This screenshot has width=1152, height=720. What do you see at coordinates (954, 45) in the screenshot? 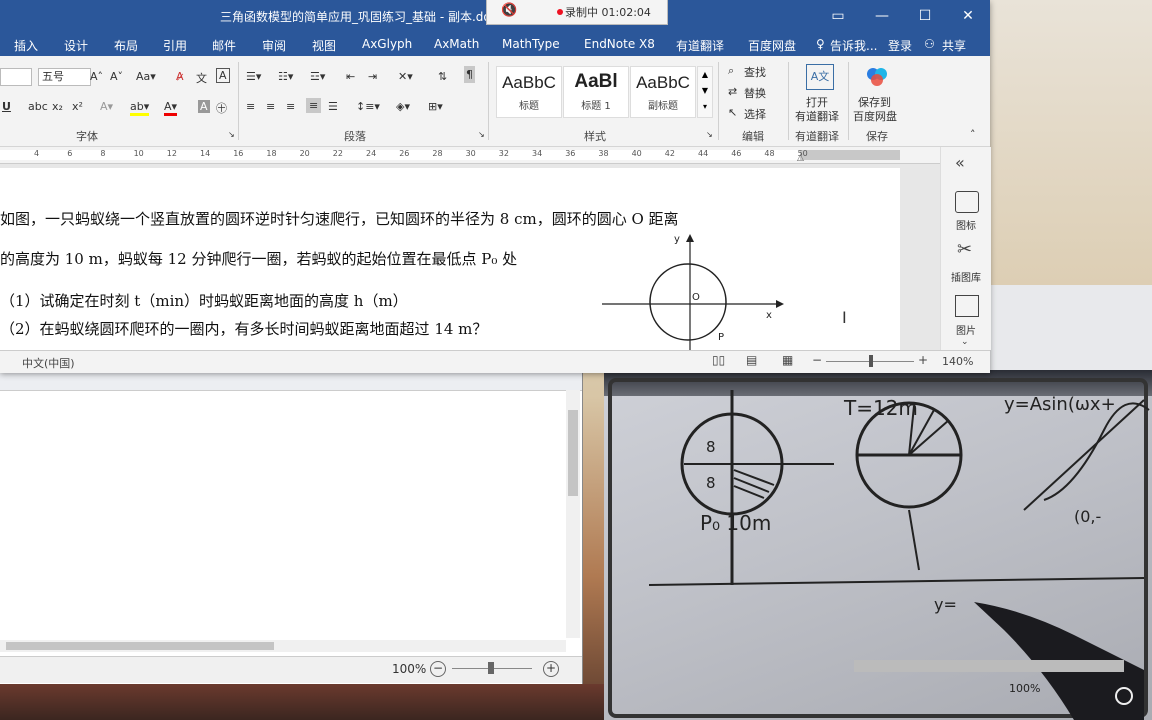
I see `share-button: 共享` at bounding box center [954, 45].